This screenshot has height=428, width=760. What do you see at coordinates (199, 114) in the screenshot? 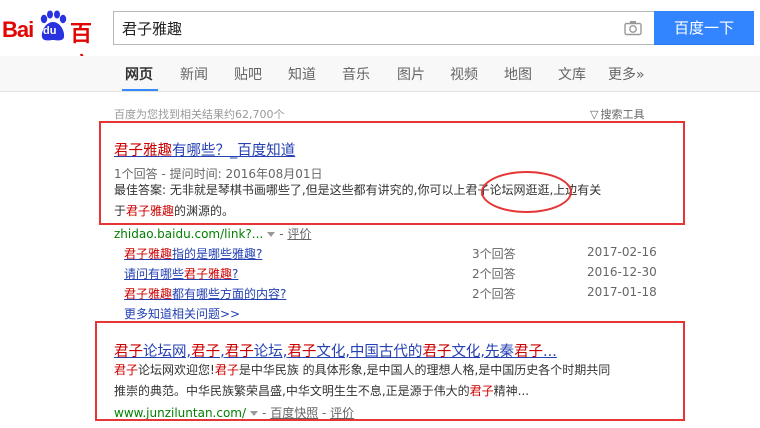
I see `result-count: 百度为您找到相关结果约62,700个` at bounding box center [199, 114].